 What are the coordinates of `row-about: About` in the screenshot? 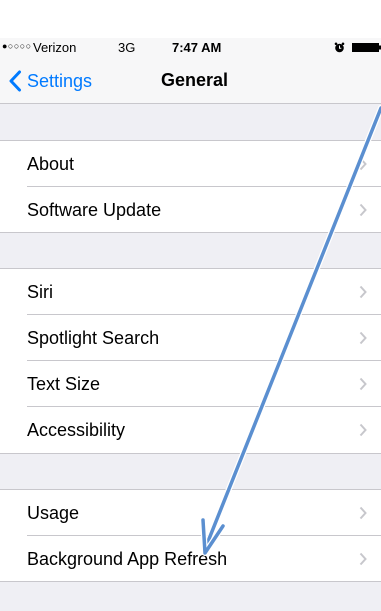 It's located at (190, 164).